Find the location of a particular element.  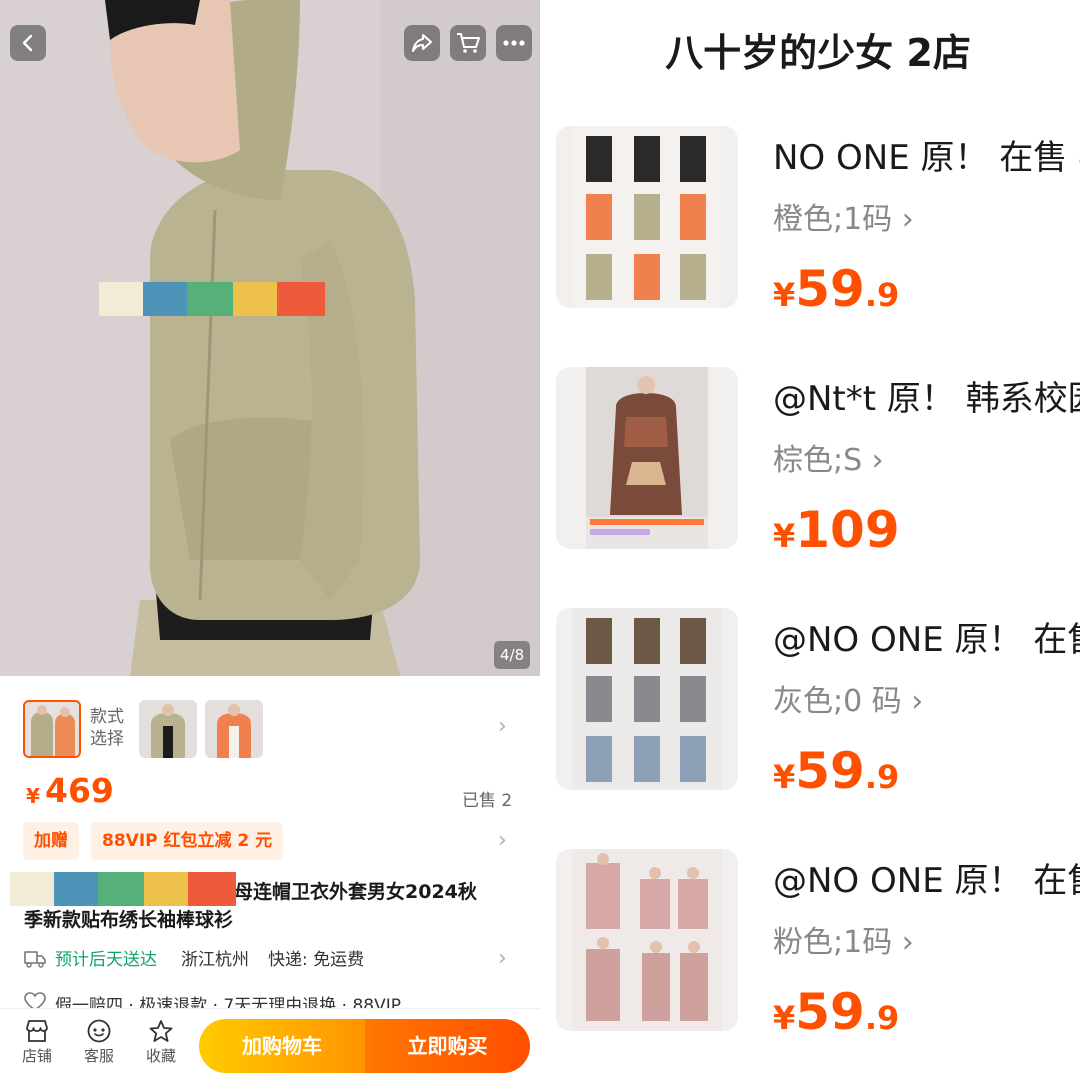

shipping-row: 预计后天送达 浙江杭州 快递: 免运费 › is located at coordinates (270, 960).